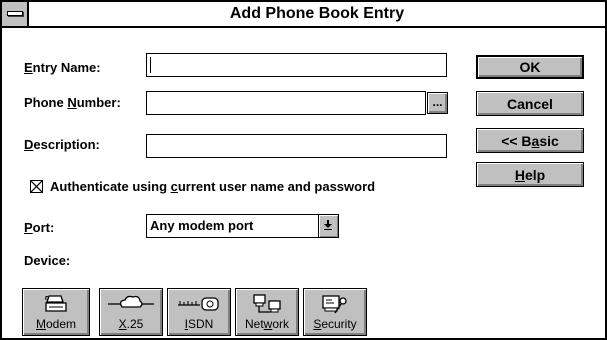 This screenshot has width=607, height=340. I want to click on help-button-label: Help, so click(530, 174).